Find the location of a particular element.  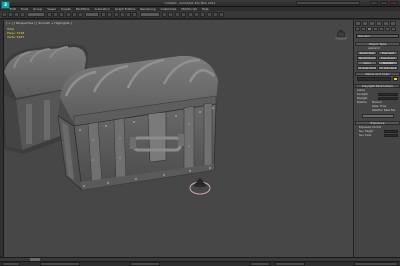

window-title: Untitled - Autodesk 3ds Max 2011 is located at coordinates (190, 3).